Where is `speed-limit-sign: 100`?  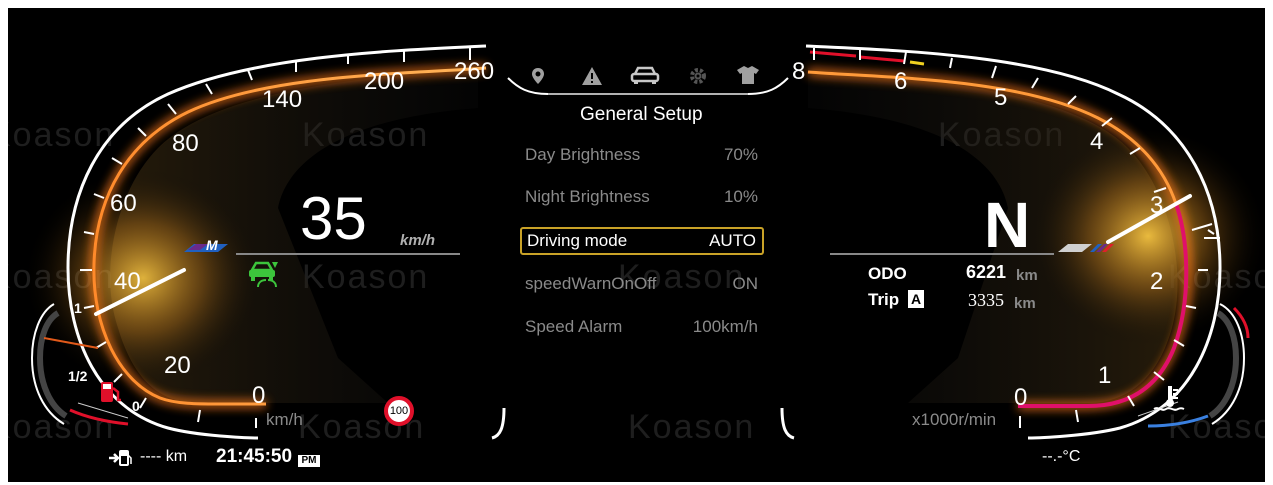
speed-limit-sign: 100 is located at coordinates (399, 411).